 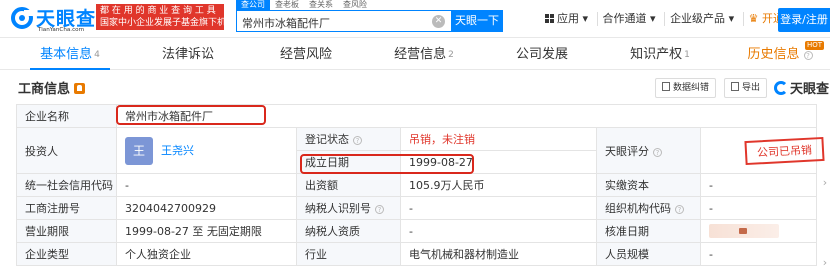 I want to click on lock-icon, so click(x=744, y=231).